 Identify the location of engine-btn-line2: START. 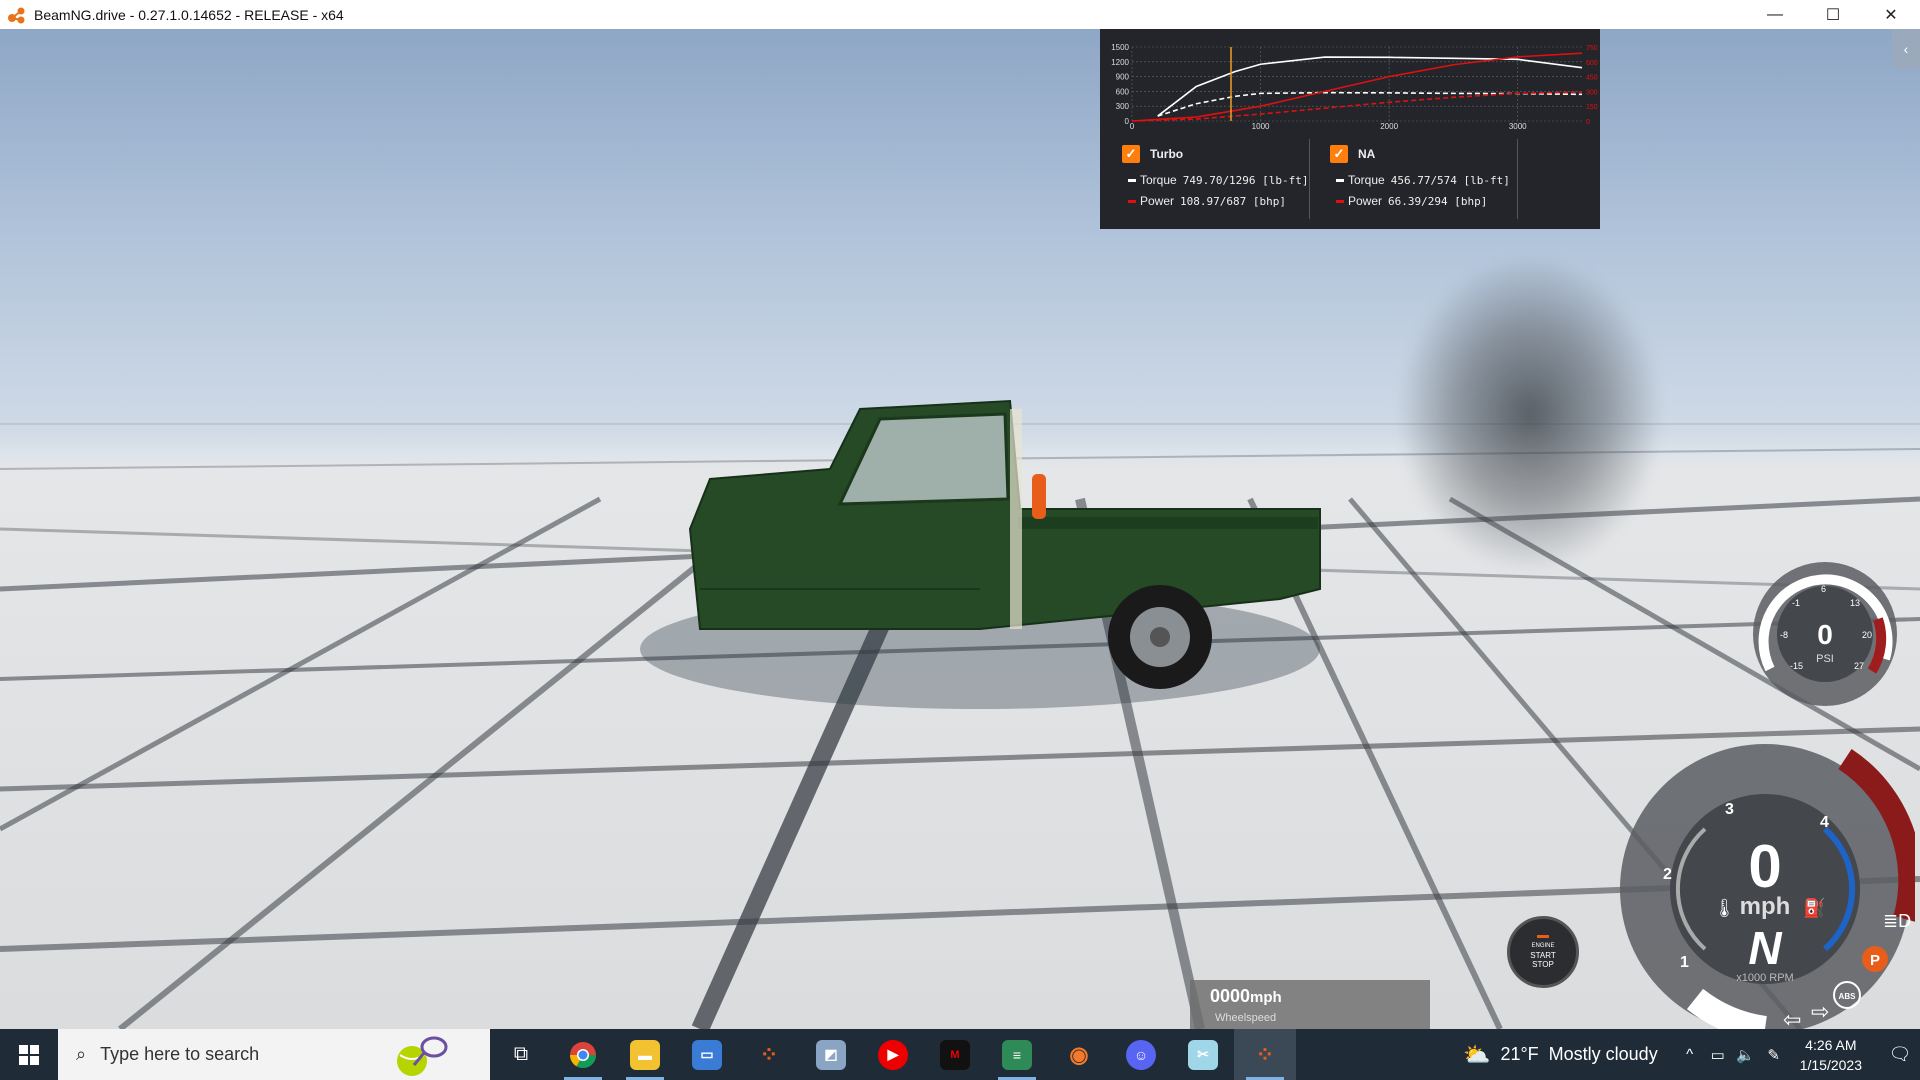
(1543, 955).